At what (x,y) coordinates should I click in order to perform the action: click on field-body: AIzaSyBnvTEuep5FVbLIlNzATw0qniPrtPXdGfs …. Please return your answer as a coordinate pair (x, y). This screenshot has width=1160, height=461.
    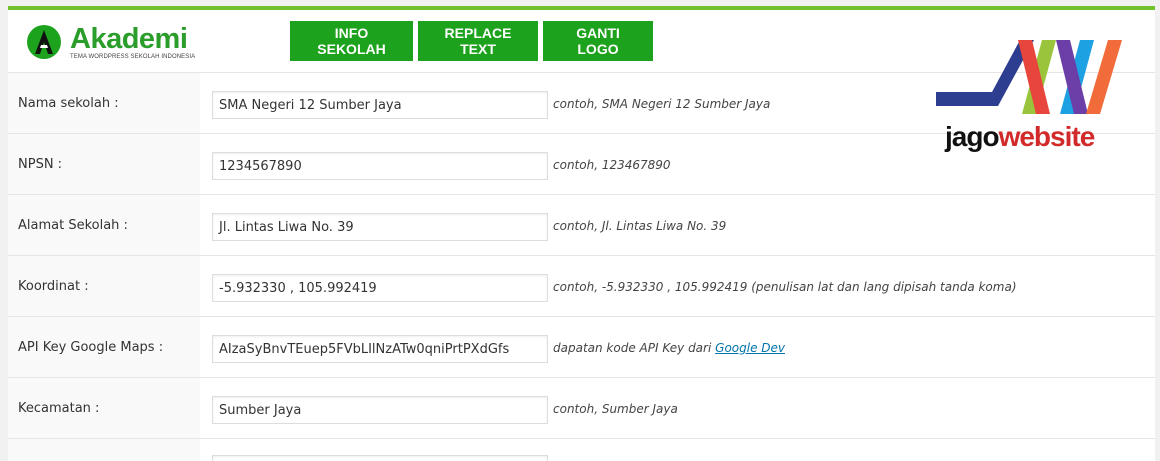
    Looking at the image, I should click on (677, 347).